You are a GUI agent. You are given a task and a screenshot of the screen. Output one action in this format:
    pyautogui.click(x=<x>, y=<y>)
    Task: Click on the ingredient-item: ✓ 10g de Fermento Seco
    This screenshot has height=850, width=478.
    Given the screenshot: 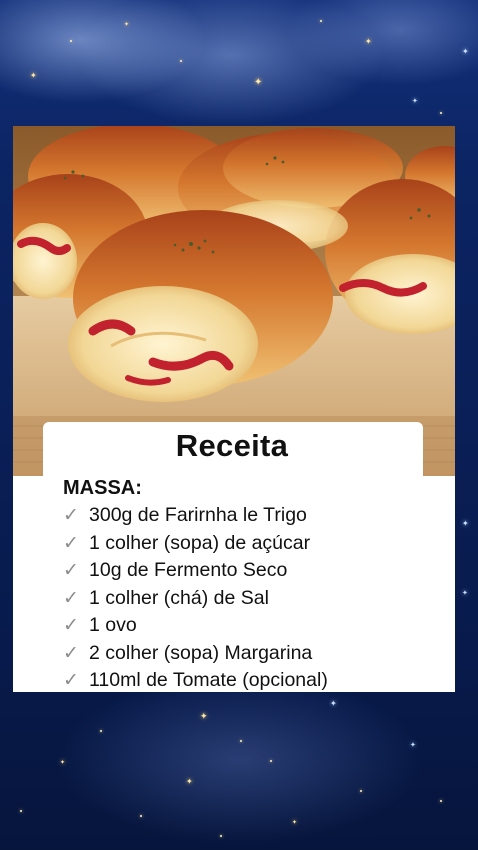 What is the action you would take?
    pyautogui.click(x=195, y=571)
    